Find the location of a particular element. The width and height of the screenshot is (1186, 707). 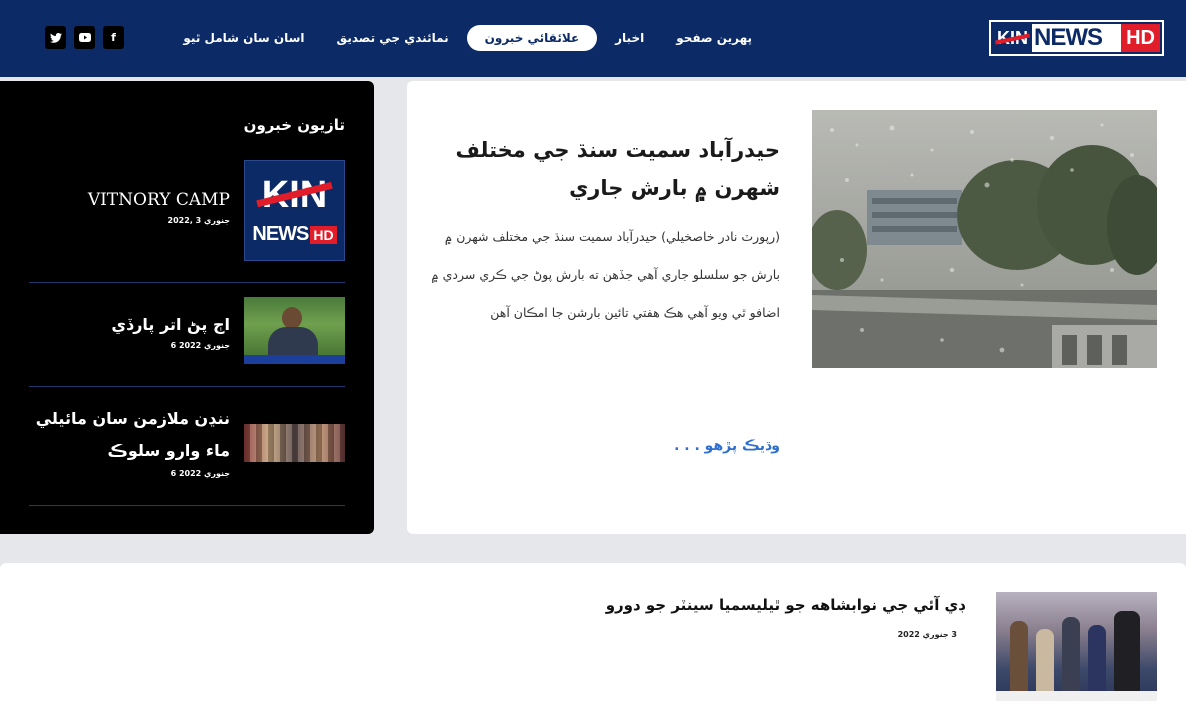

youtube-icon is located at coordinates (84, 37).